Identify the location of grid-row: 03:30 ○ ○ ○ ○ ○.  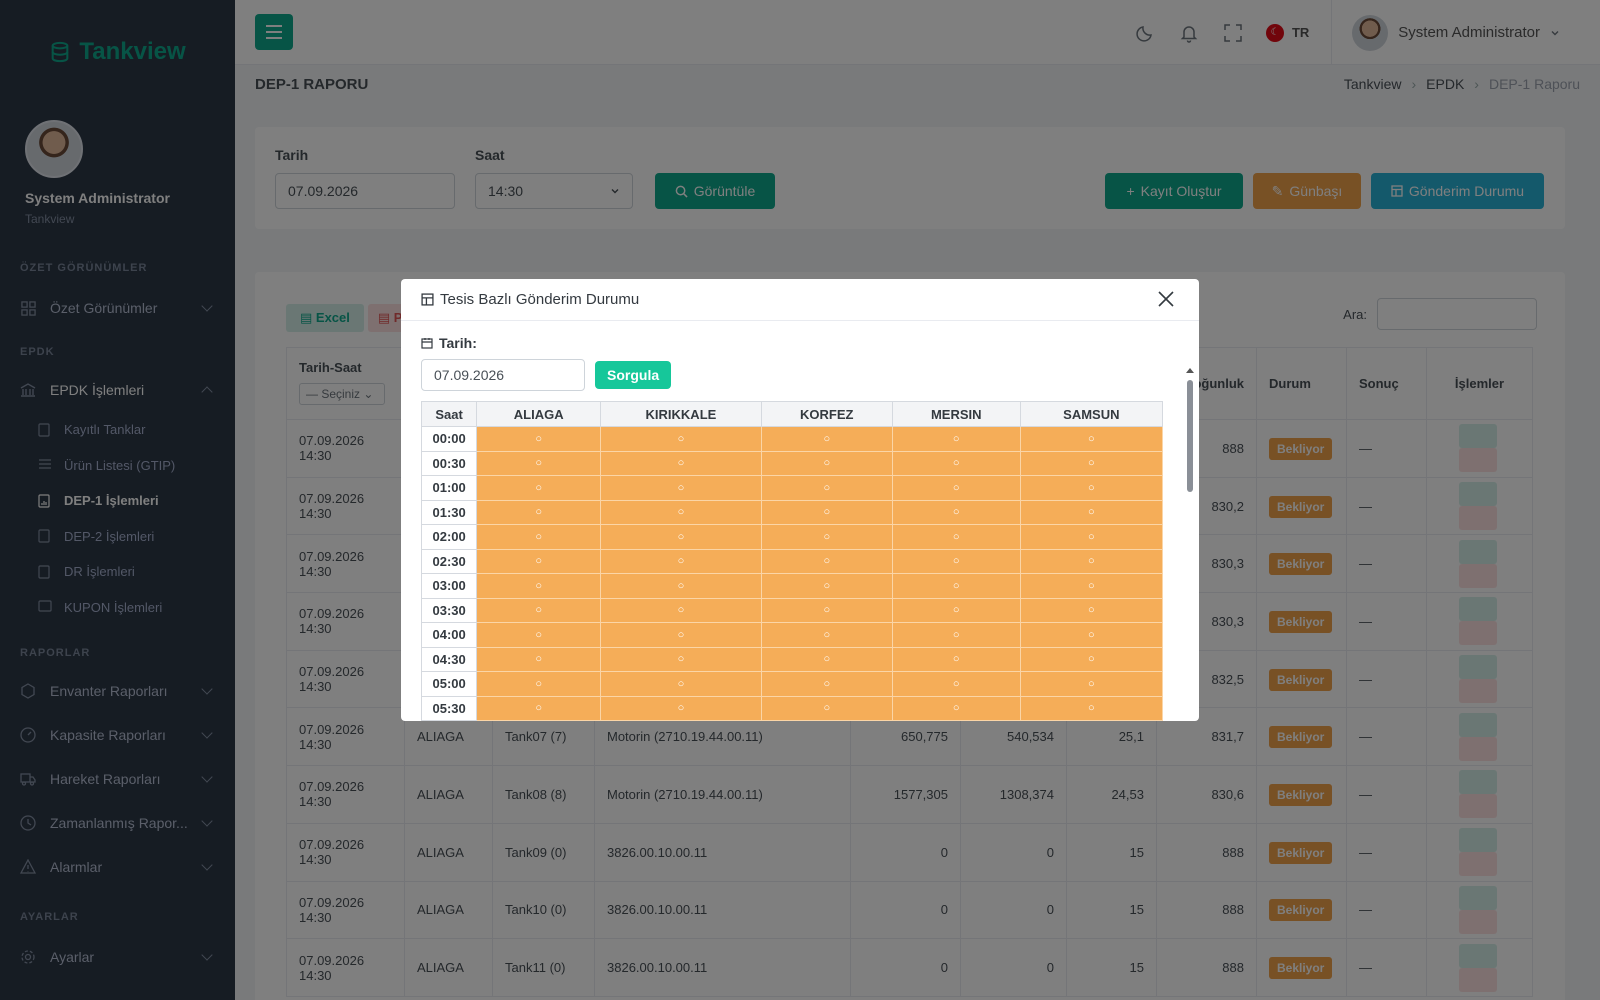
(792, 610).